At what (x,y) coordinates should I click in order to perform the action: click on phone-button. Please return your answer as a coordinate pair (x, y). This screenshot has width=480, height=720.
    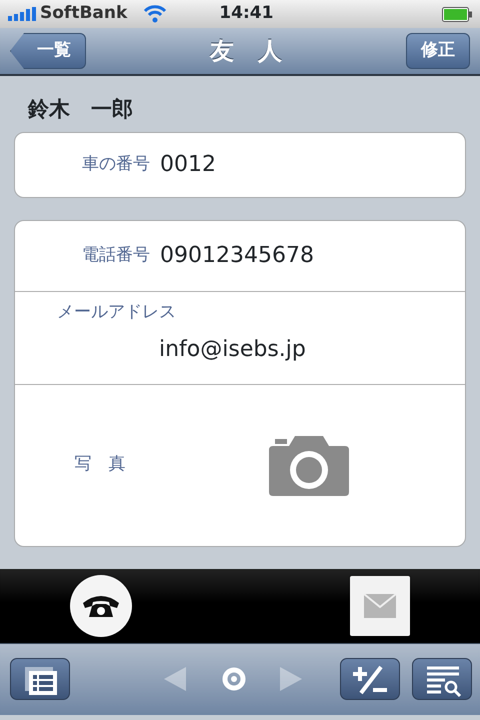
    Looking at the image, I should click on (101, 605).